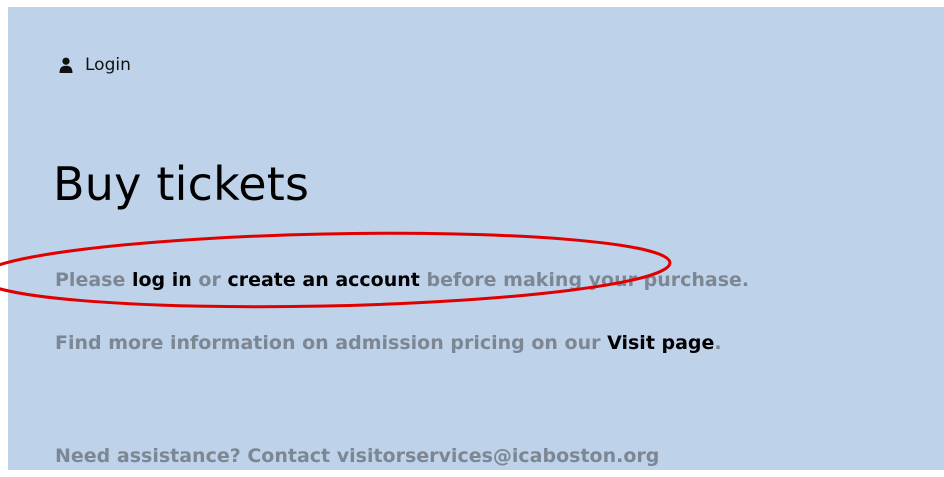 This screenshot has height=477, width=944. What do you see at coordinates (181, 184) in the screenshot?
I see `page-title: Buy tickets` at bounding box center [181, 184].